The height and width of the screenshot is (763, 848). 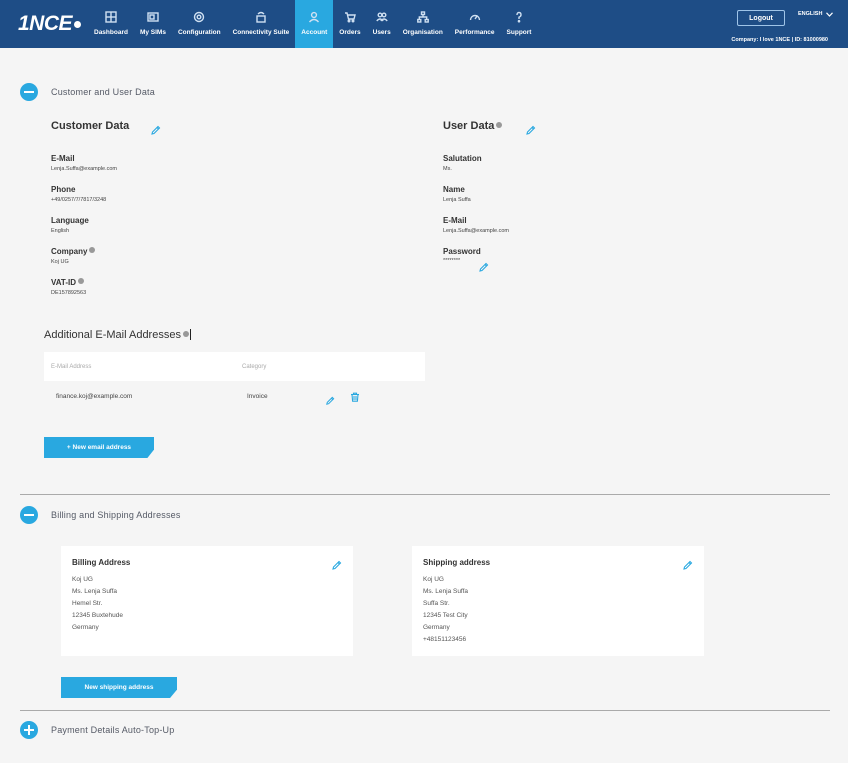 I want to click on shipping-line: Germany, so click(x=436, y=627).